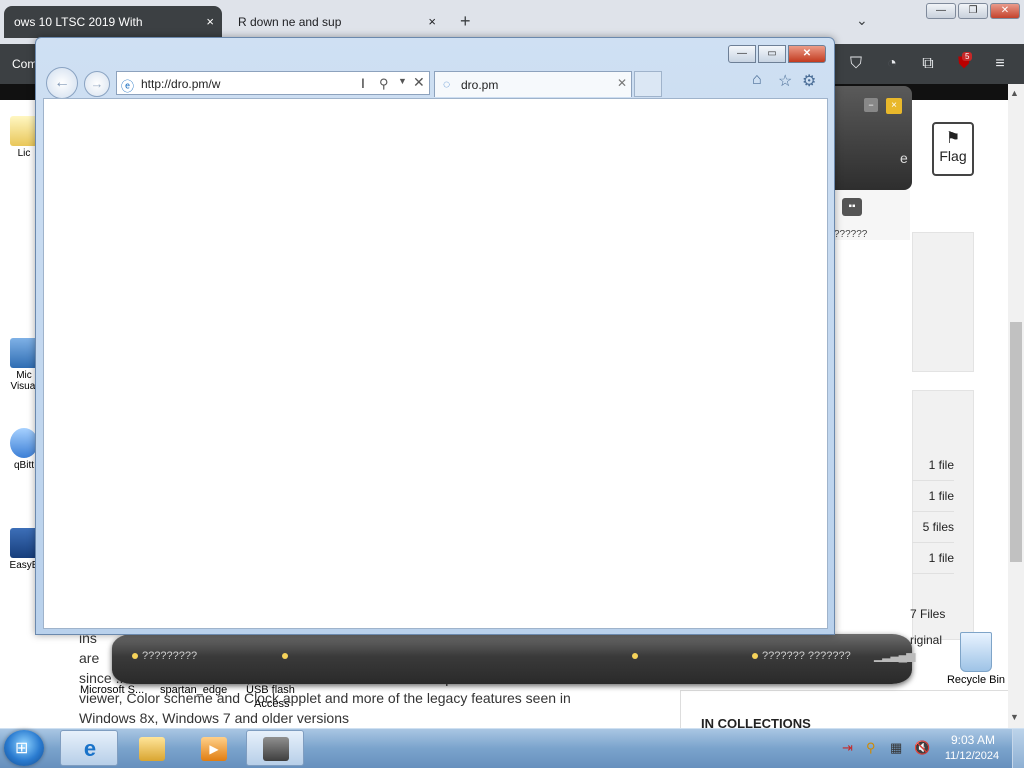 Image resolution: width=1024 pixels, height=768 pixels. Describe the element at coordinates (24, 443) in the screenshot. I see `qbittorrent-icon` at that location.